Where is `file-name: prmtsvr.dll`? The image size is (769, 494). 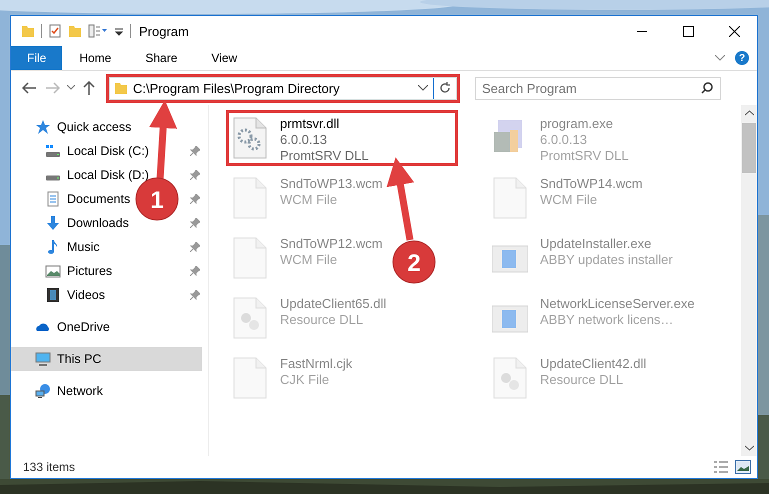 file-name: prmtsvr.dll is located at coordinates (310, 124).